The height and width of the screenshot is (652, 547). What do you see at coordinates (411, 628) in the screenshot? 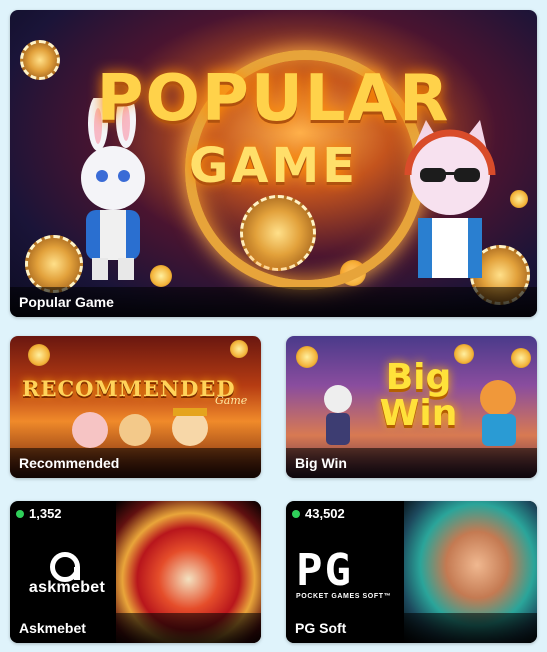
I see `card-label: PG Soft` at bounding box center [411, 628].